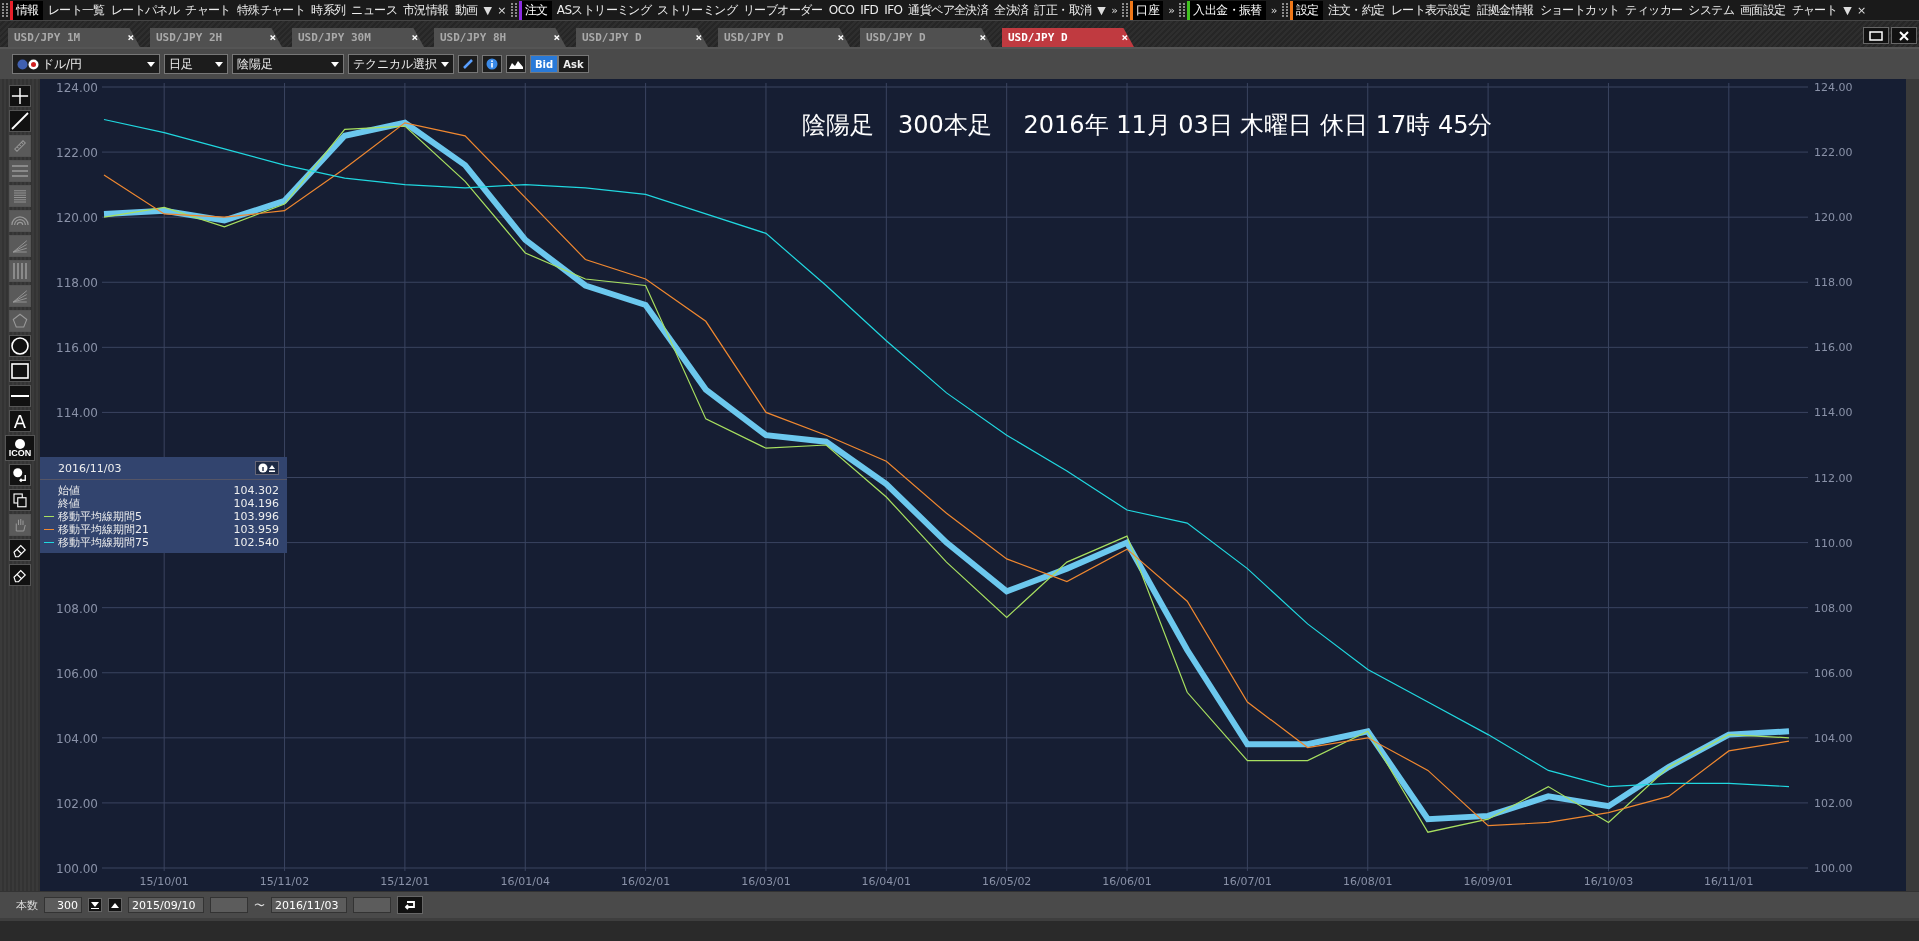 This screenshot has width=1919, height=941. I want to click on line-icon, so click(20, 121).